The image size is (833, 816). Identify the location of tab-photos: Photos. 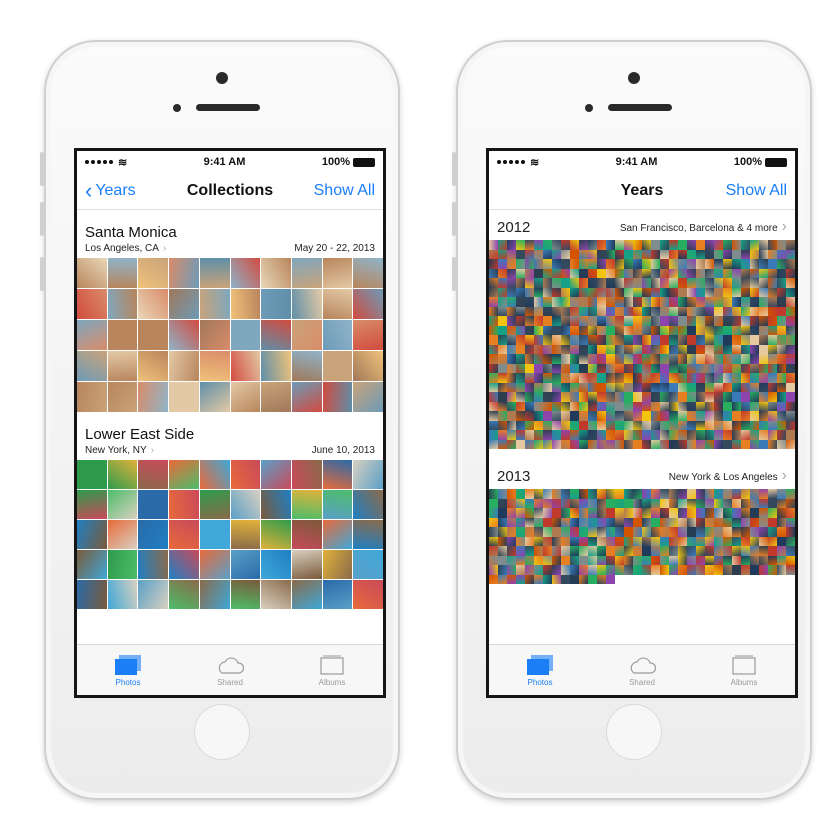
(540, 670).